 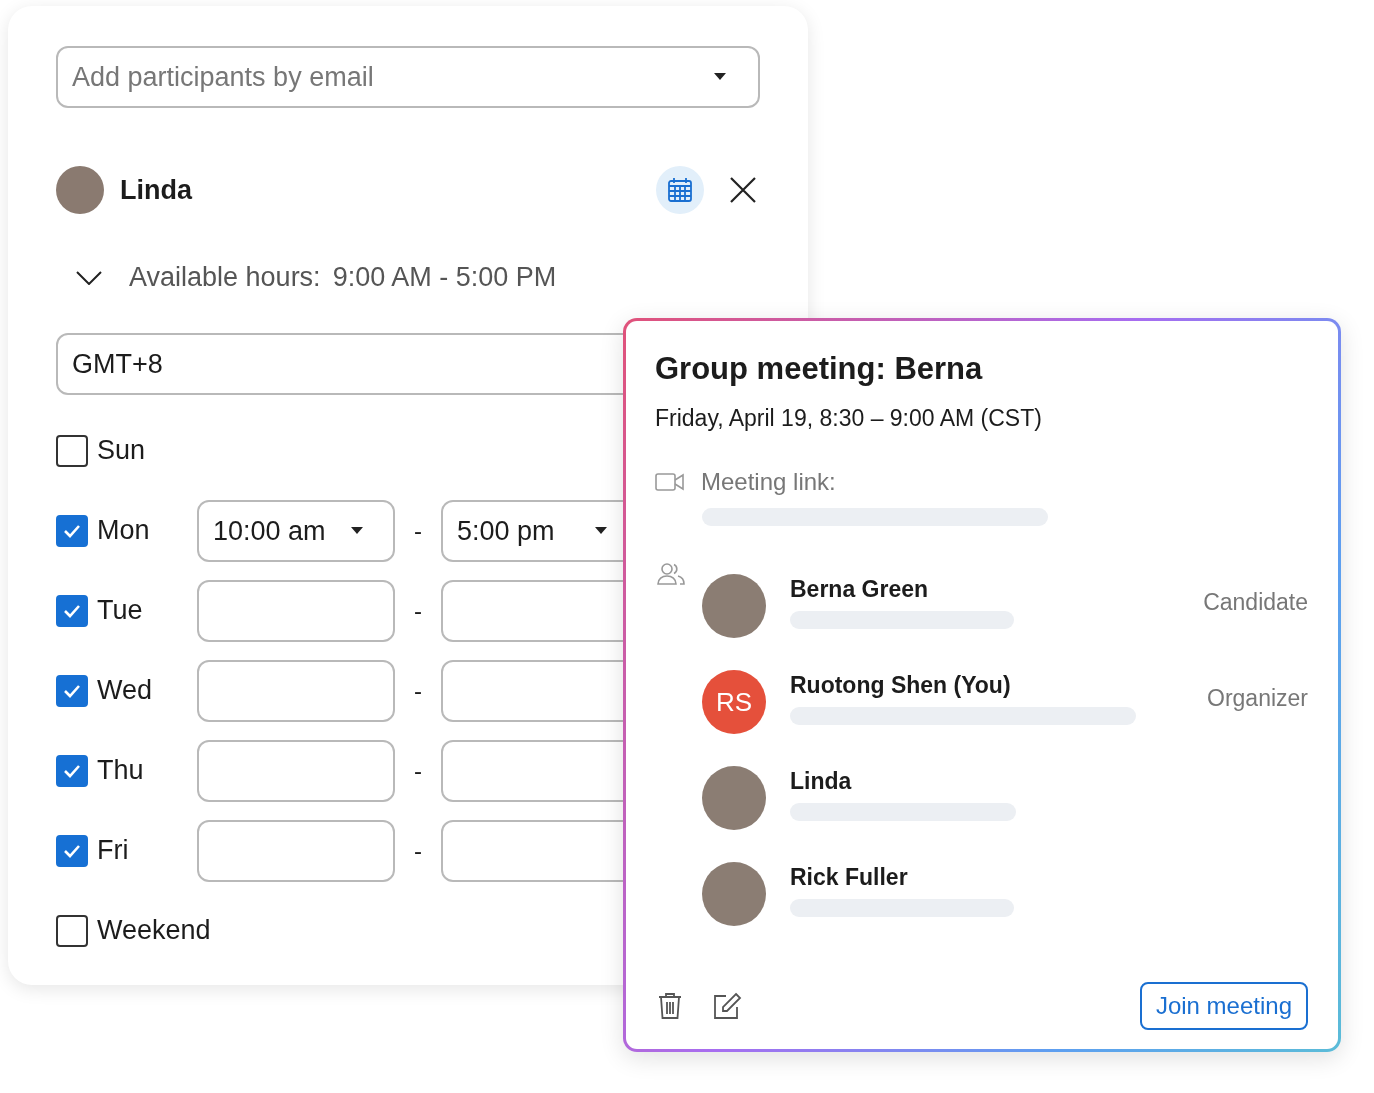 What do you see at coordinates (444, 277) in the screenshot?
I see `available-hours-value: 9:00 AM - 5:00 PM` at bounding box center [444, 277].